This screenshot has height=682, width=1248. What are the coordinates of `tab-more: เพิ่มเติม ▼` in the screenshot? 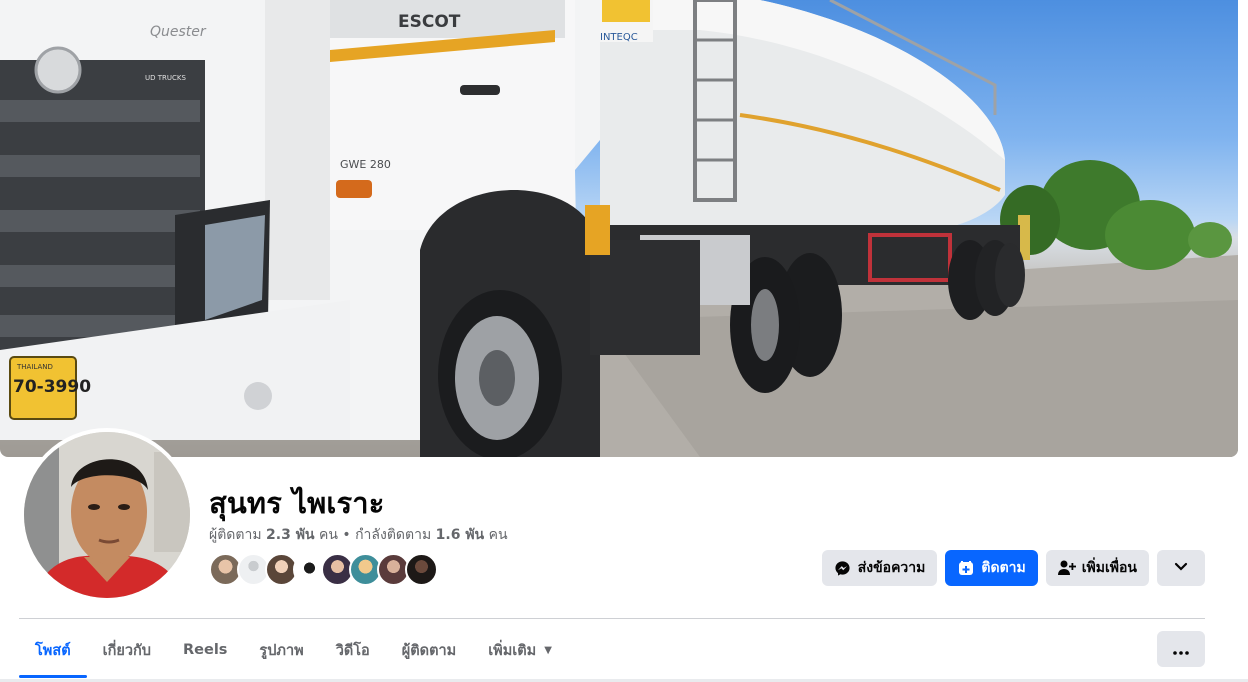 It's located at (520, 650).